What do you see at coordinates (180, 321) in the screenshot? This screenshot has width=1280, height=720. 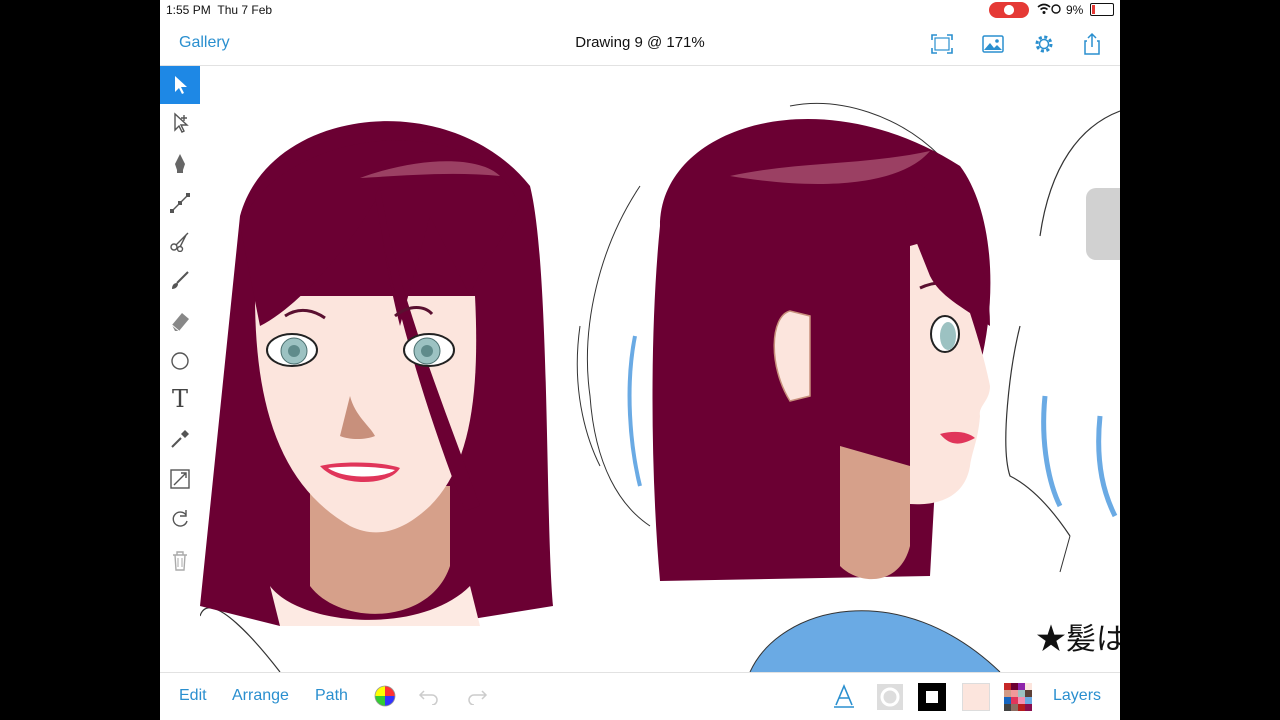 I see `eraser-icon` at bounding box center [180, 321].